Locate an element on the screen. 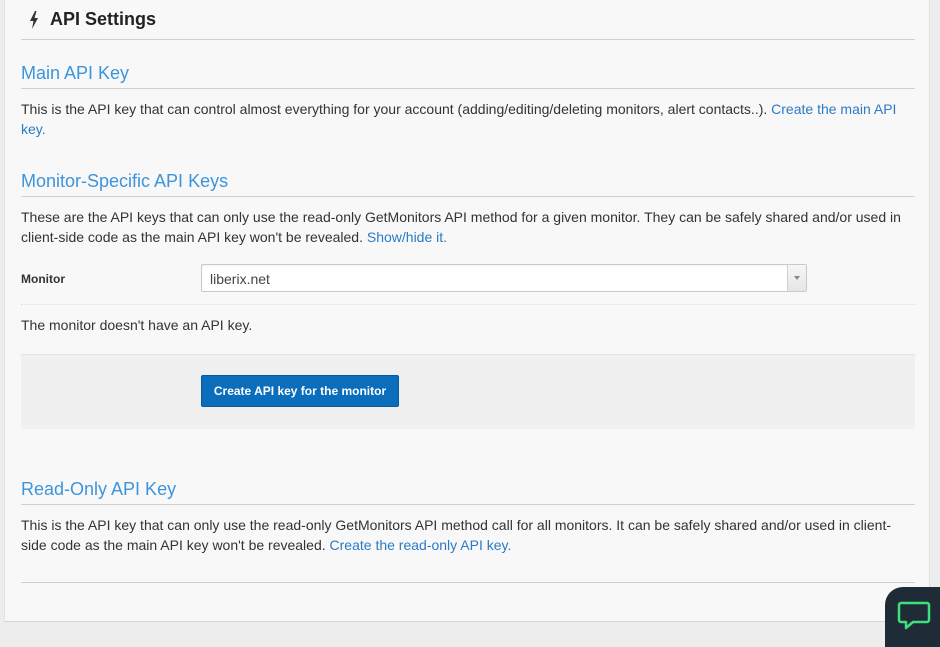 The width and height of the screenshot is (940, 647). monitor-select-row: Monitor liberix.net is located at coordinates (468, 284).